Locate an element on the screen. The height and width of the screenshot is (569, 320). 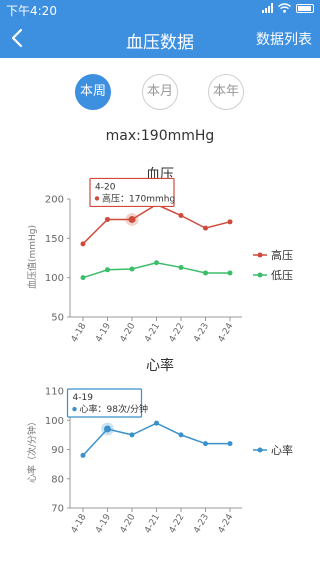
series-line is located at coordinates (156, 224).